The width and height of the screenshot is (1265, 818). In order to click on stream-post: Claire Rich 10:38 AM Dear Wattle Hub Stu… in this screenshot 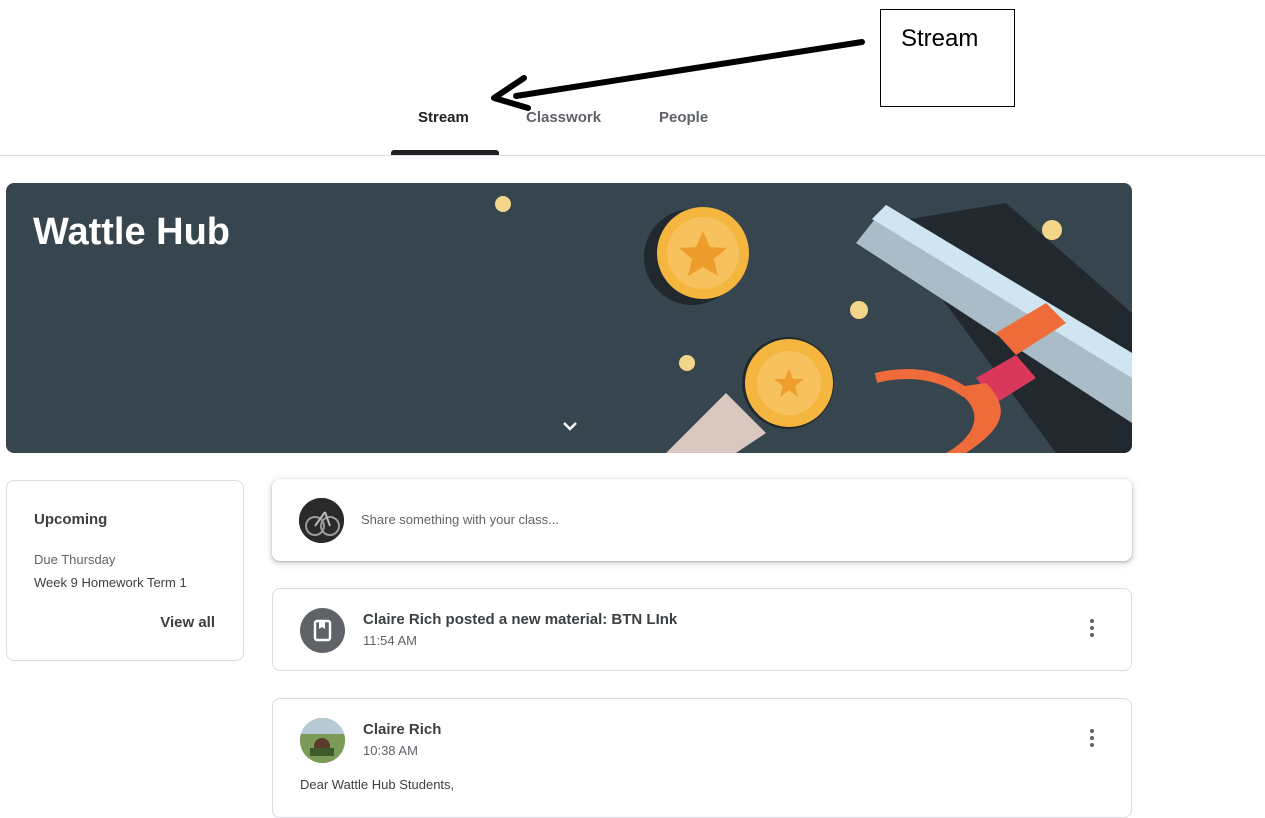, I will do `click(702, 758)`.